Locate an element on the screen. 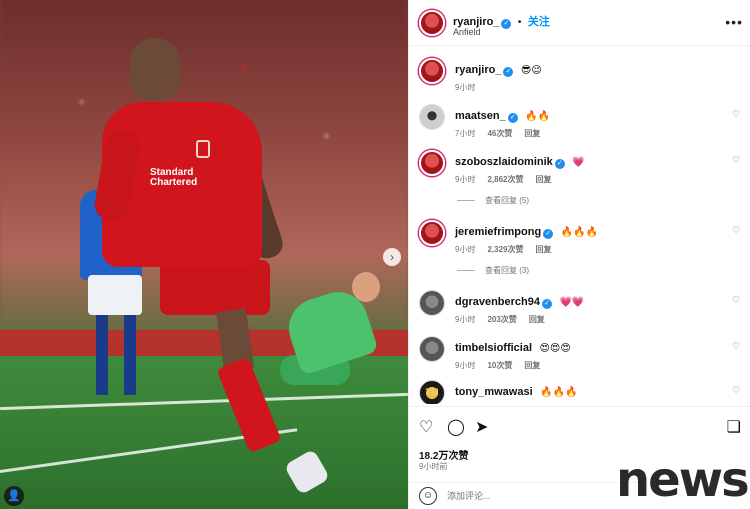 Image resolution: width=750 pixels, height=509 pixels. caption-body: ryanjiro_ ✓ 😎😉 9小时 is located at coordinates (498, 76).